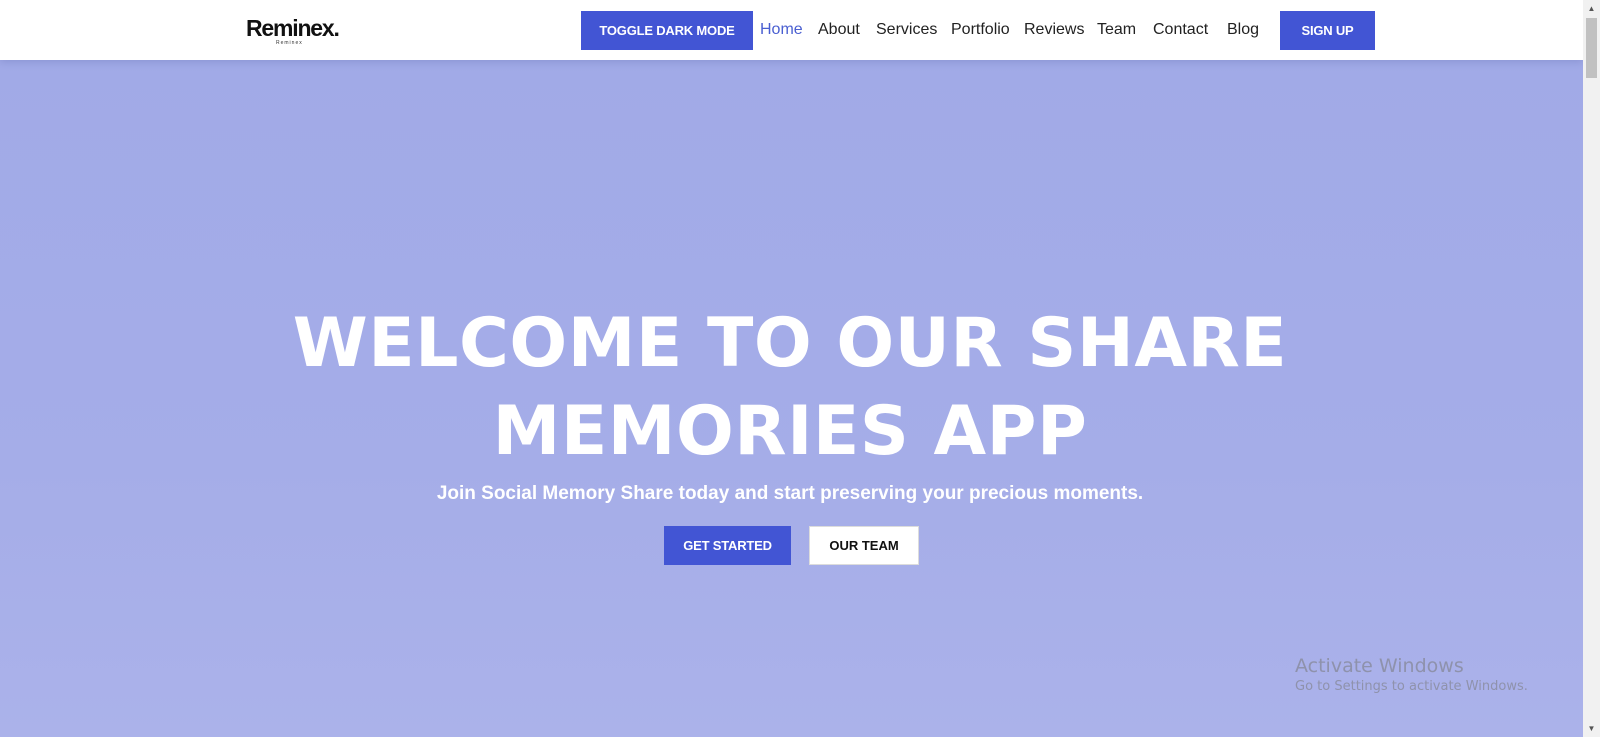  Describe the element at coordinates (1591, 728) in the screenshot. I see `chevron-down-icon: ▼` at that location.